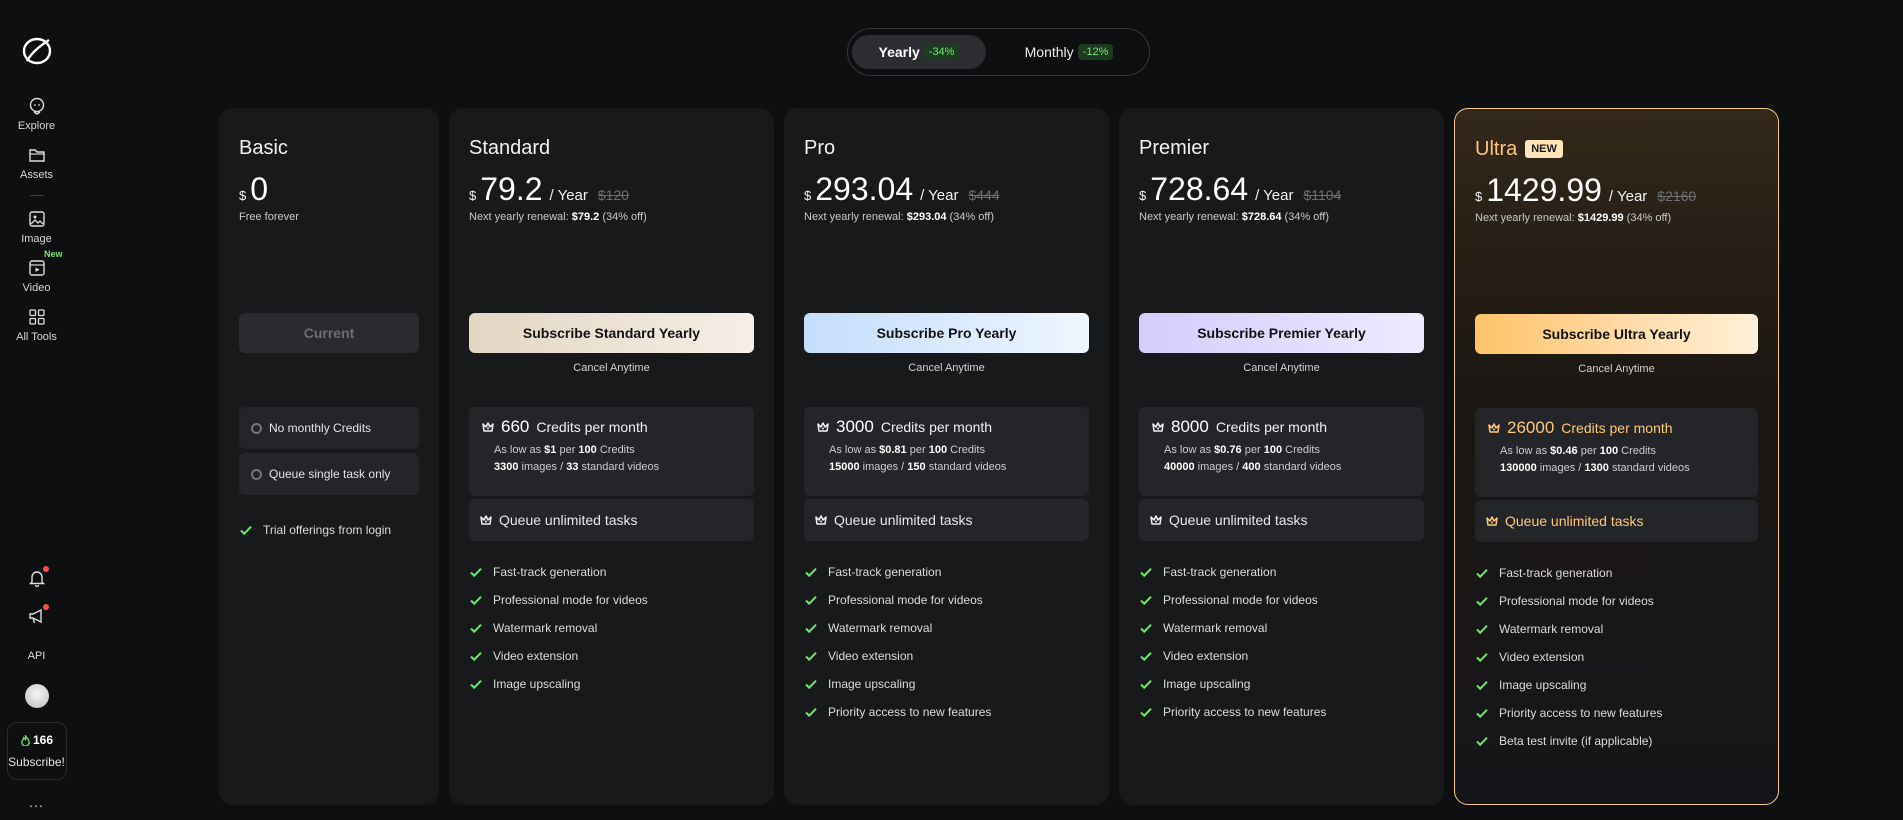 The height and width of the screenshot is (820, 1903). I want to click on toggle-yearly-label: Yearly, so click(899, 52).